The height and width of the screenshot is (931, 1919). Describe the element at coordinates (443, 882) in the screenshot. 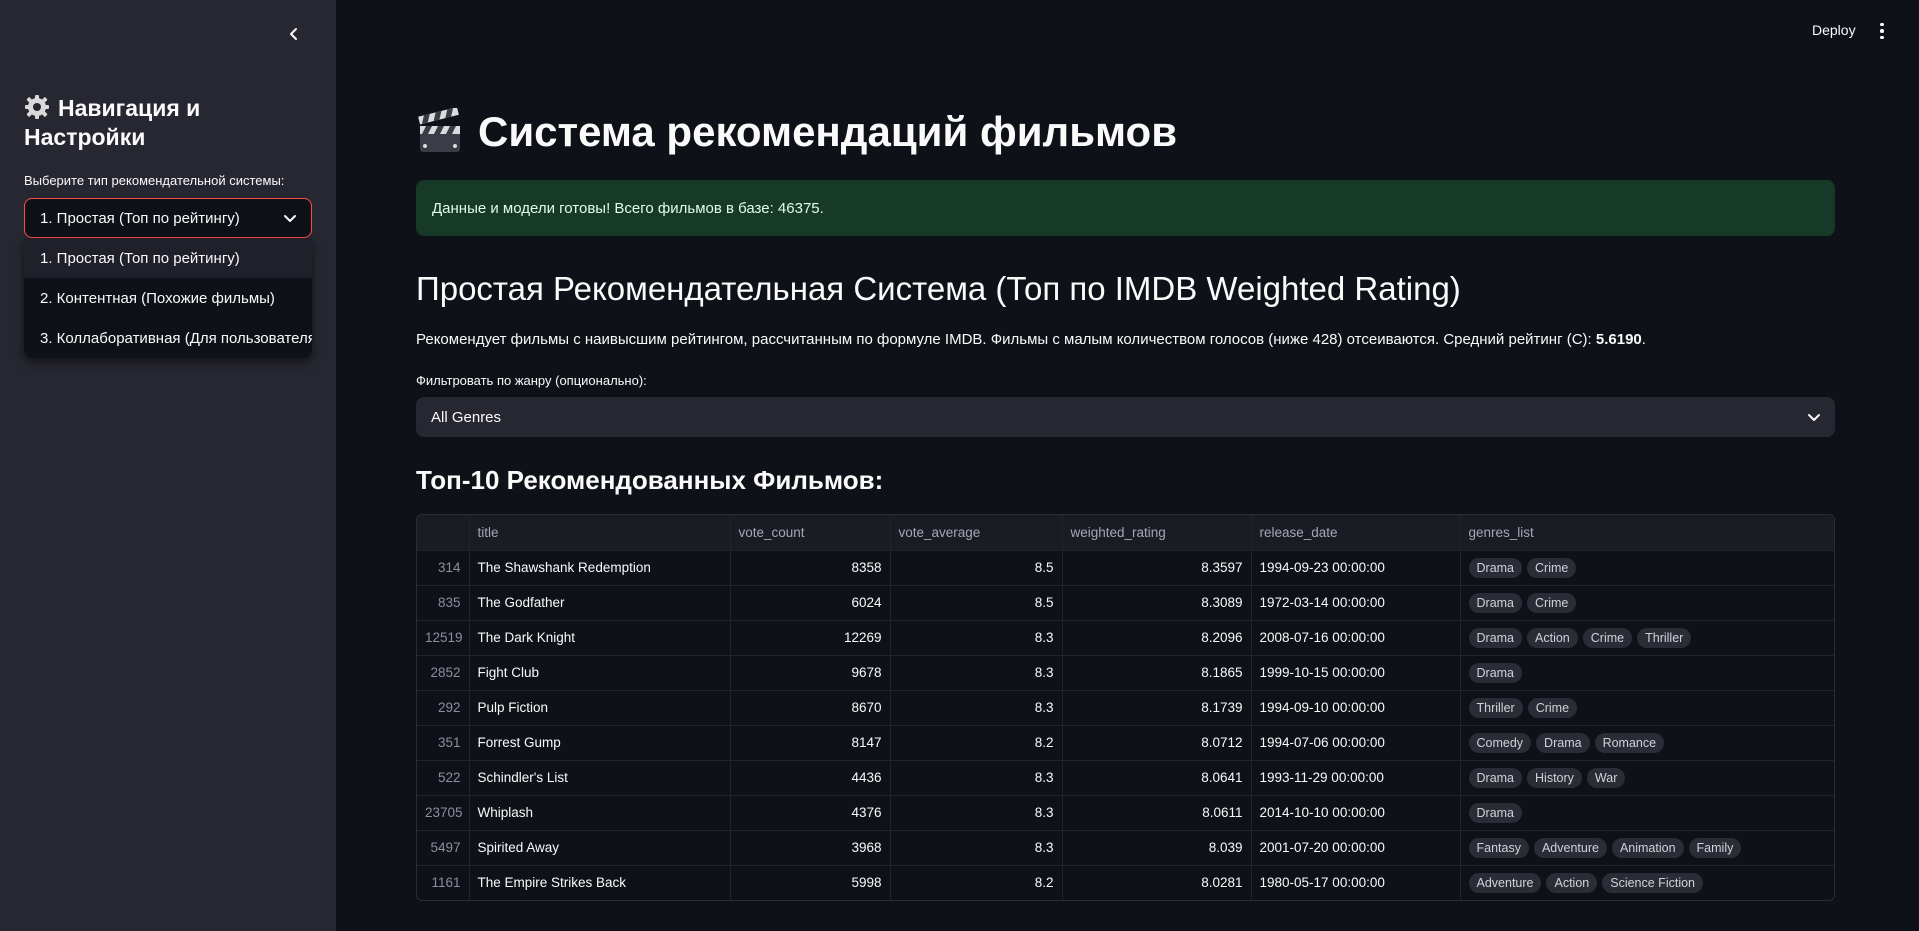

I see `row-index-cell: 1161` at that location.